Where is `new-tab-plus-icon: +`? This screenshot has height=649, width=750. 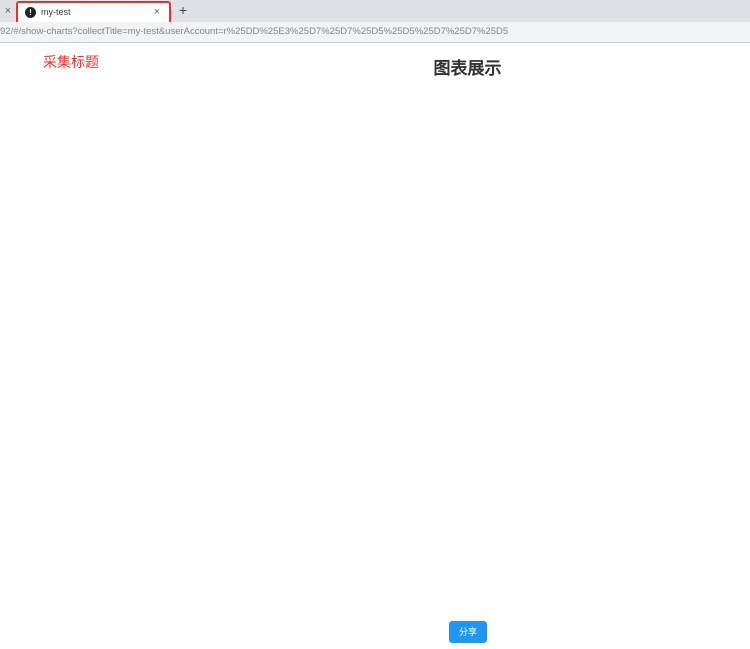
new-tab-plus-icon: + is located at coordinates (183, 10).